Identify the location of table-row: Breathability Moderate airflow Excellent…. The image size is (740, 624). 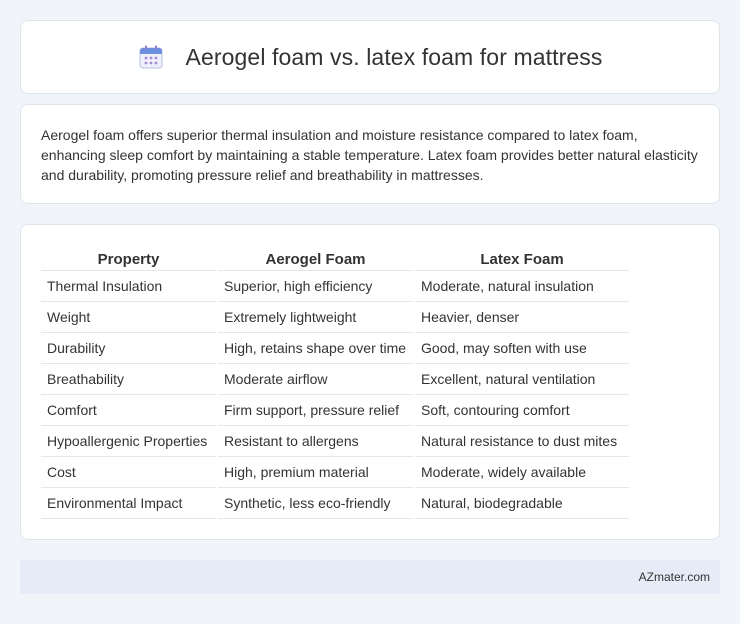
(335, 379).